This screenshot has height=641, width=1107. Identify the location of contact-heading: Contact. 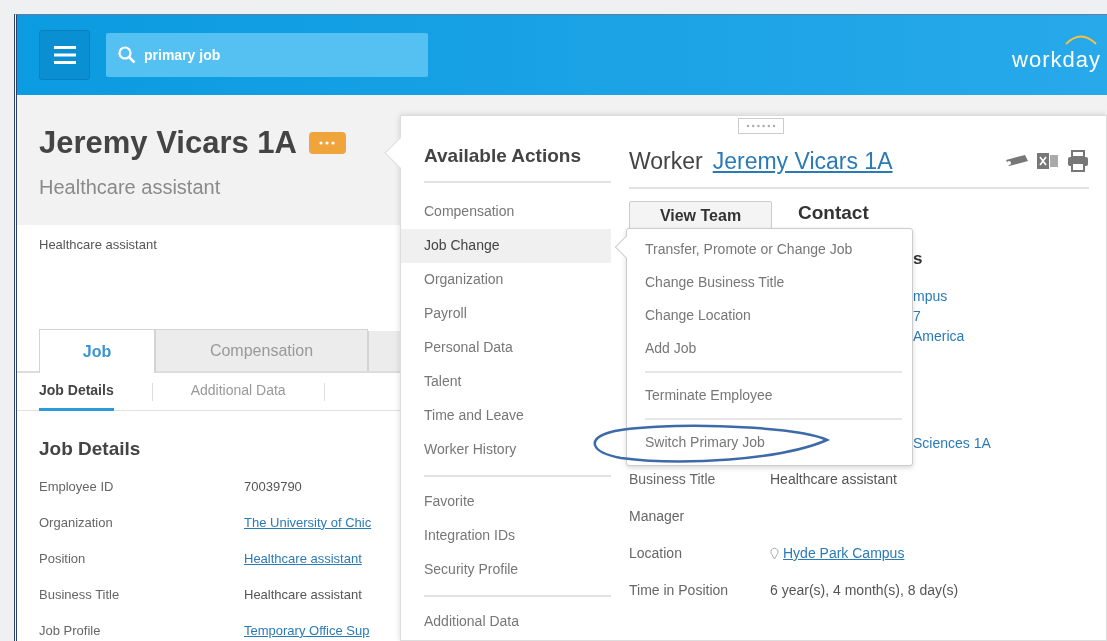
(833, 213).